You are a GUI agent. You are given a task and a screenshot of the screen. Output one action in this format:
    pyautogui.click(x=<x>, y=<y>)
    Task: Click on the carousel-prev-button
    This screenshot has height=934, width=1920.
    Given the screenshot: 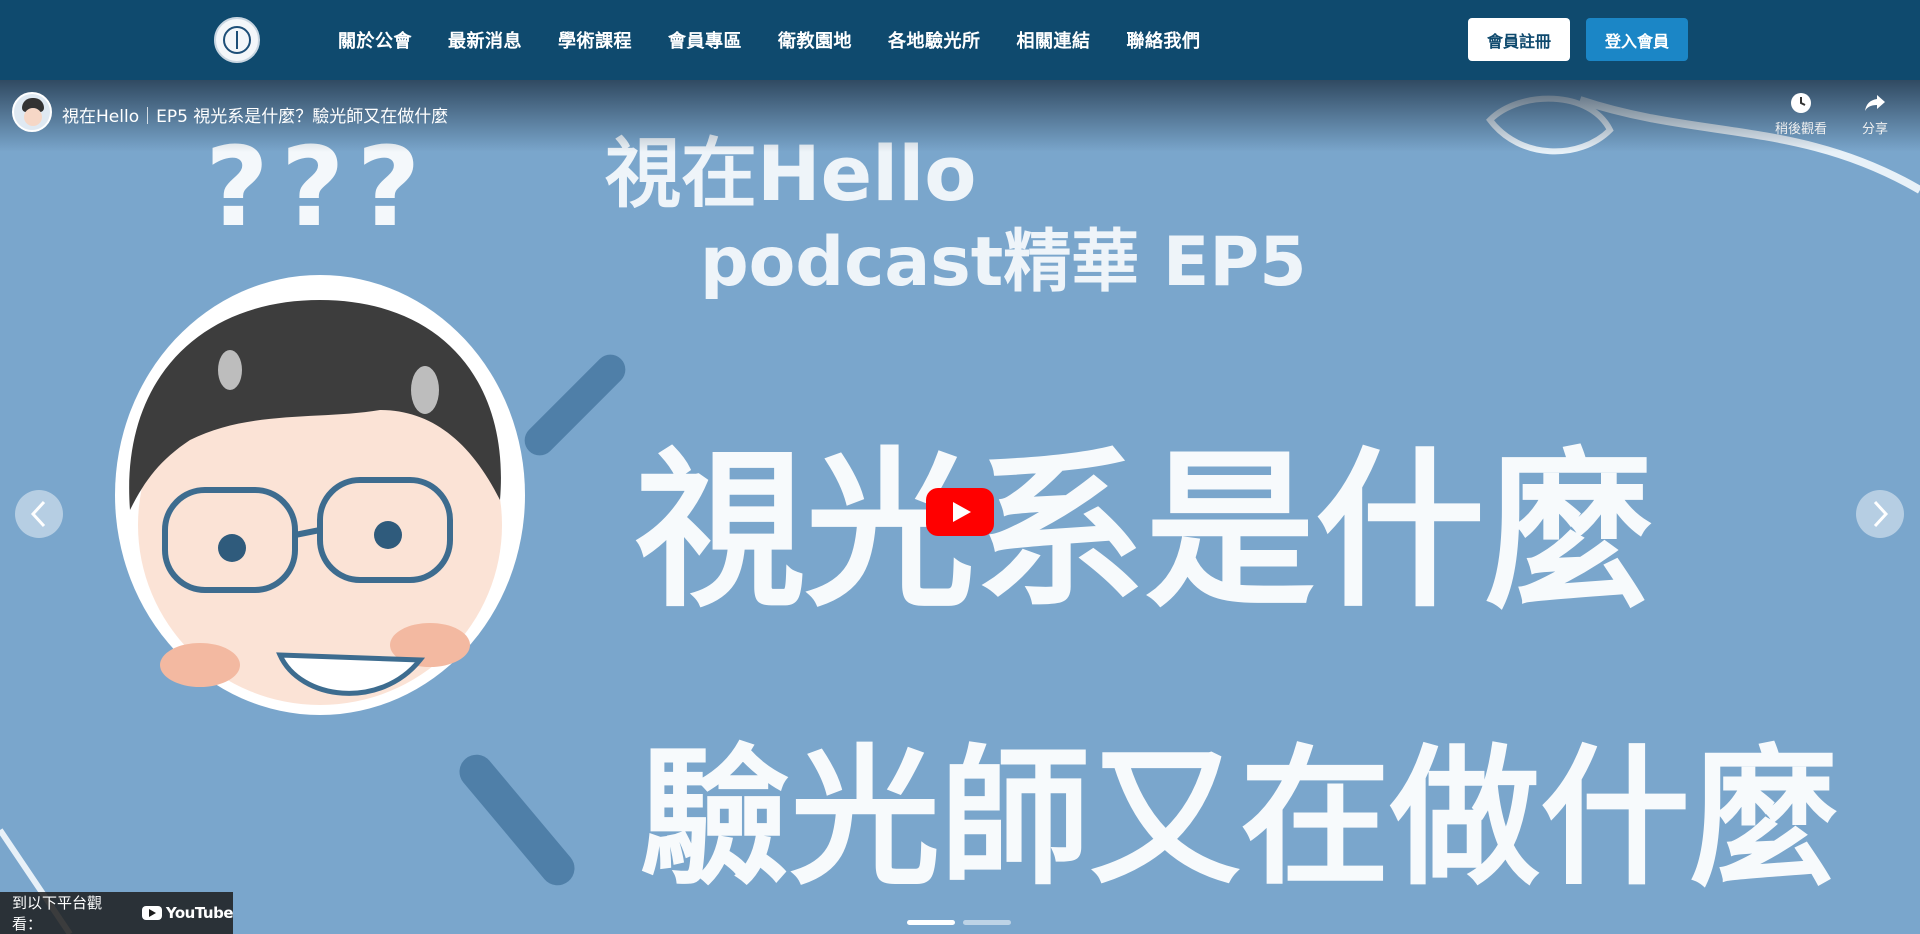 What is the action you would take?
    pyautogui.click(x=39, y=514)
    